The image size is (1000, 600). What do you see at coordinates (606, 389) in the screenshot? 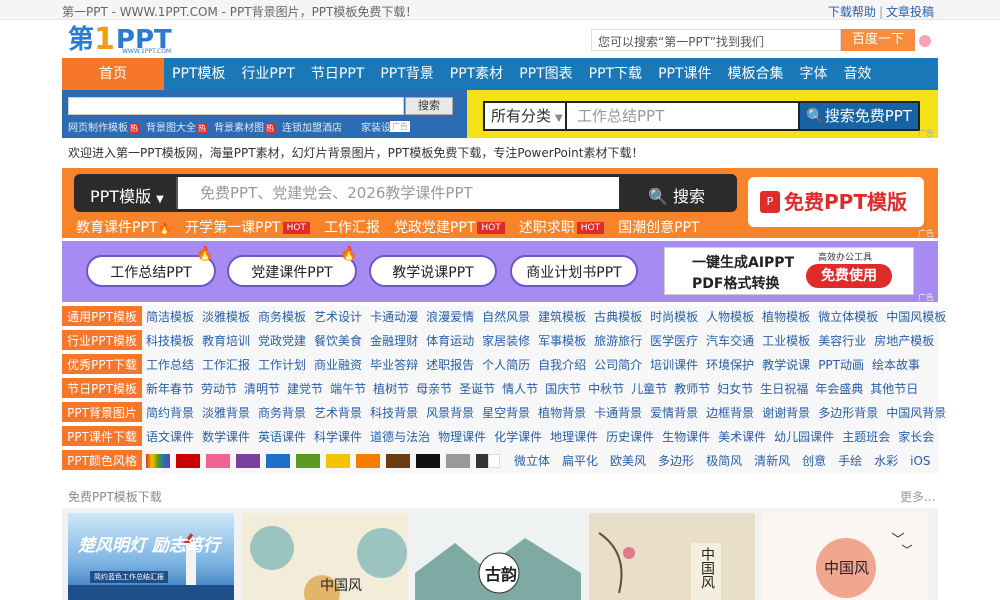
I see `category-link: 中秋节` at bounding box center [606, 389].